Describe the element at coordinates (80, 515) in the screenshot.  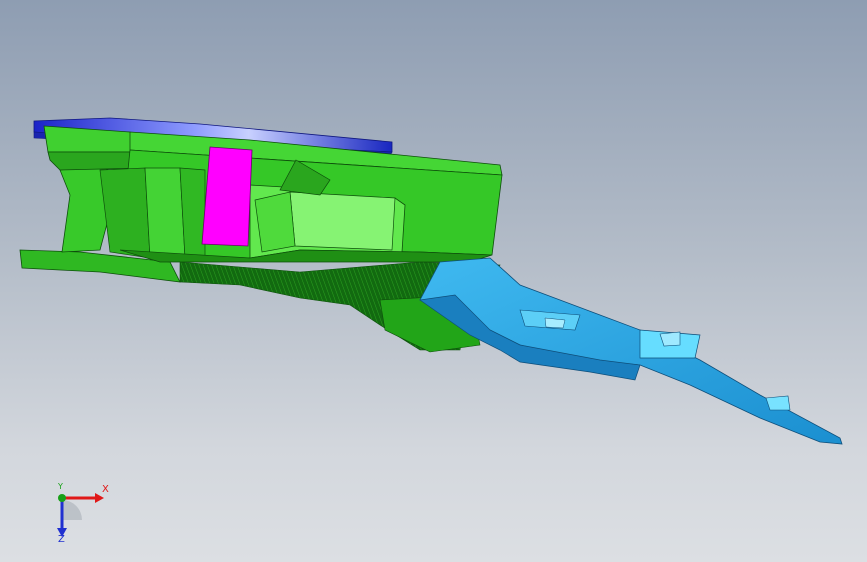
I see `coordinate-triad: X Y Z` at that location.